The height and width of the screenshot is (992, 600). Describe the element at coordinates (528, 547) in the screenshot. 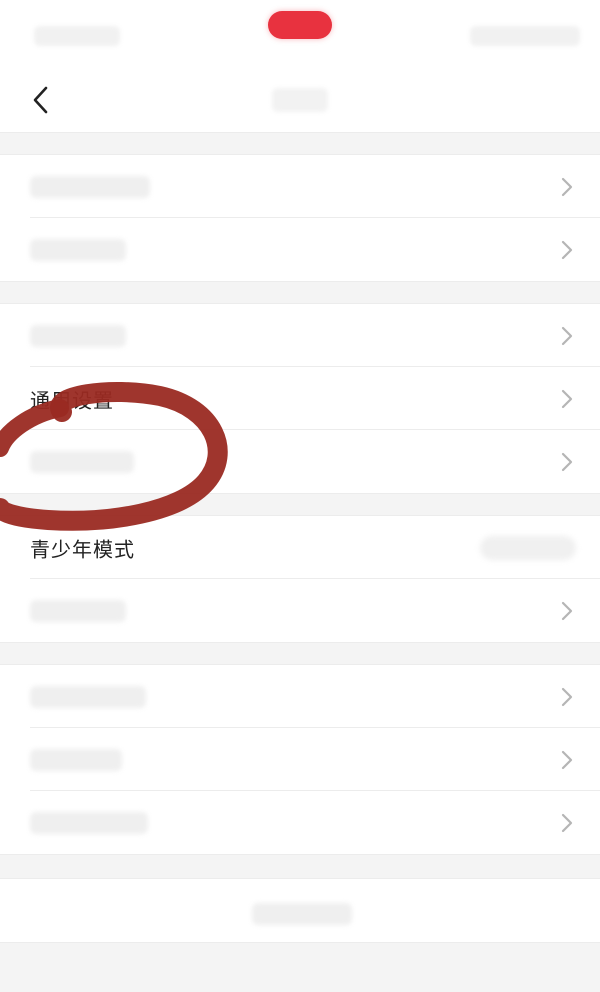

I see `row-value-obscured` at that location.